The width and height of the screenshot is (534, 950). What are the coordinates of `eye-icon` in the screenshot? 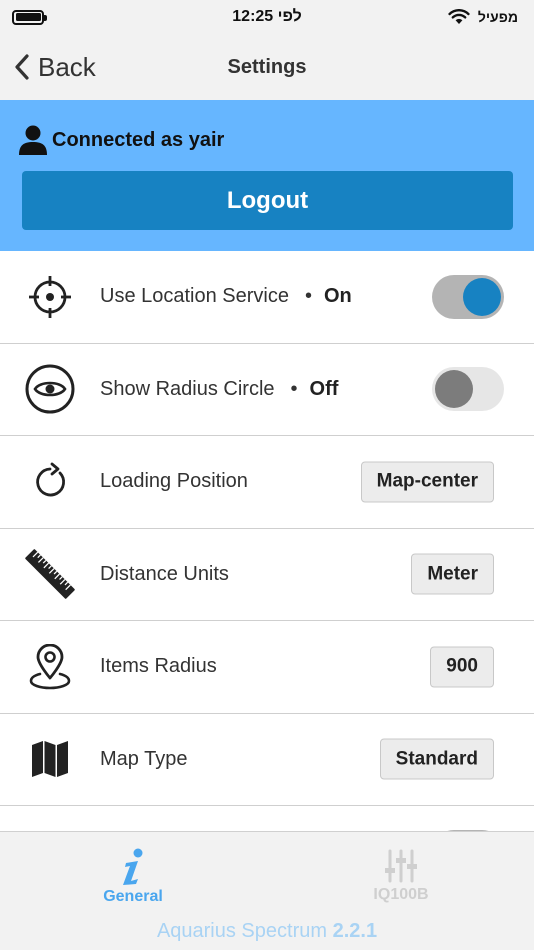 It's located at (50, 389).